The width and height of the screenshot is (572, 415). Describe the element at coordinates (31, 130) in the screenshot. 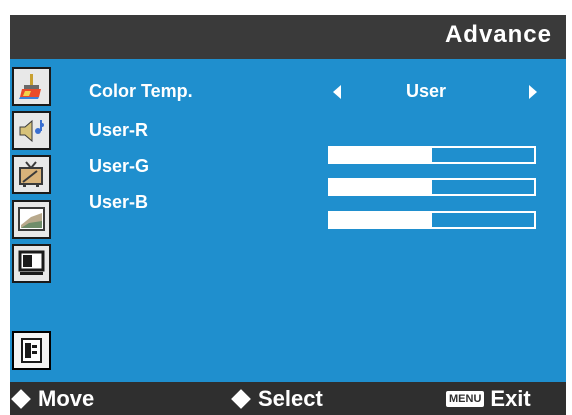

I see `speaker-music-icon` at that location.